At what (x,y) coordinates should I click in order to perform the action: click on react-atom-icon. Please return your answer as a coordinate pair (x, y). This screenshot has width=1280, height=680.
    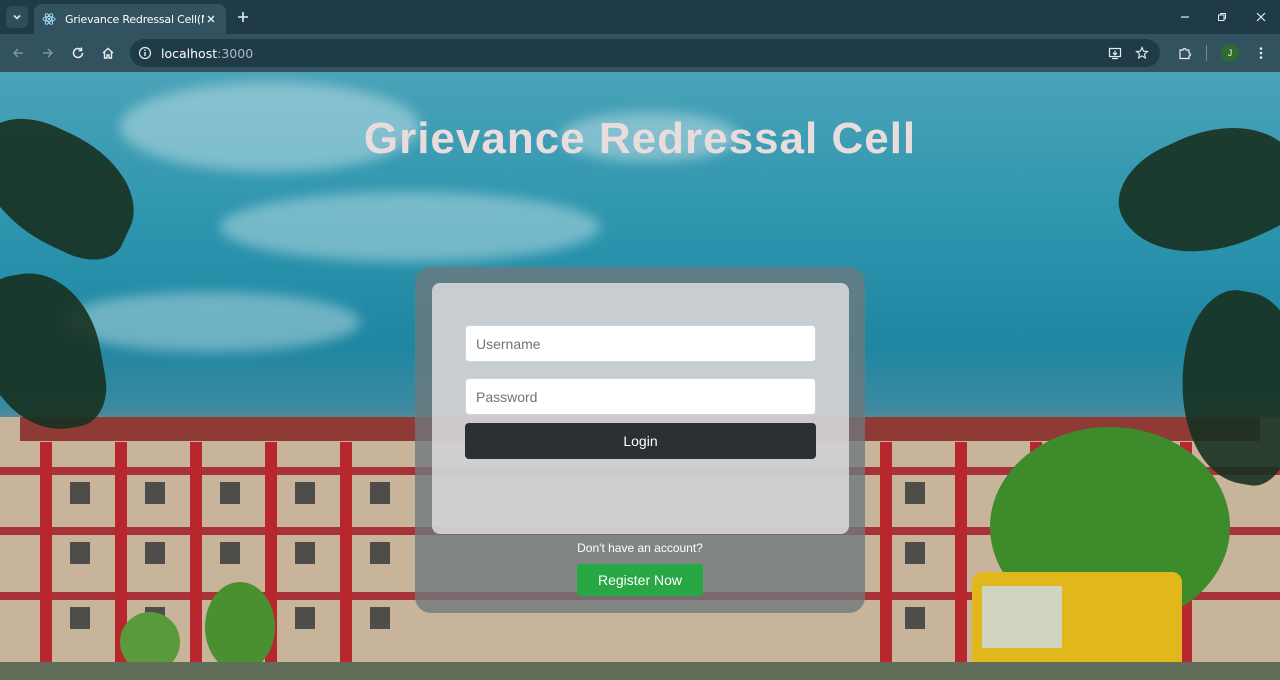
    Looking at the image, I should click on (49, 19).